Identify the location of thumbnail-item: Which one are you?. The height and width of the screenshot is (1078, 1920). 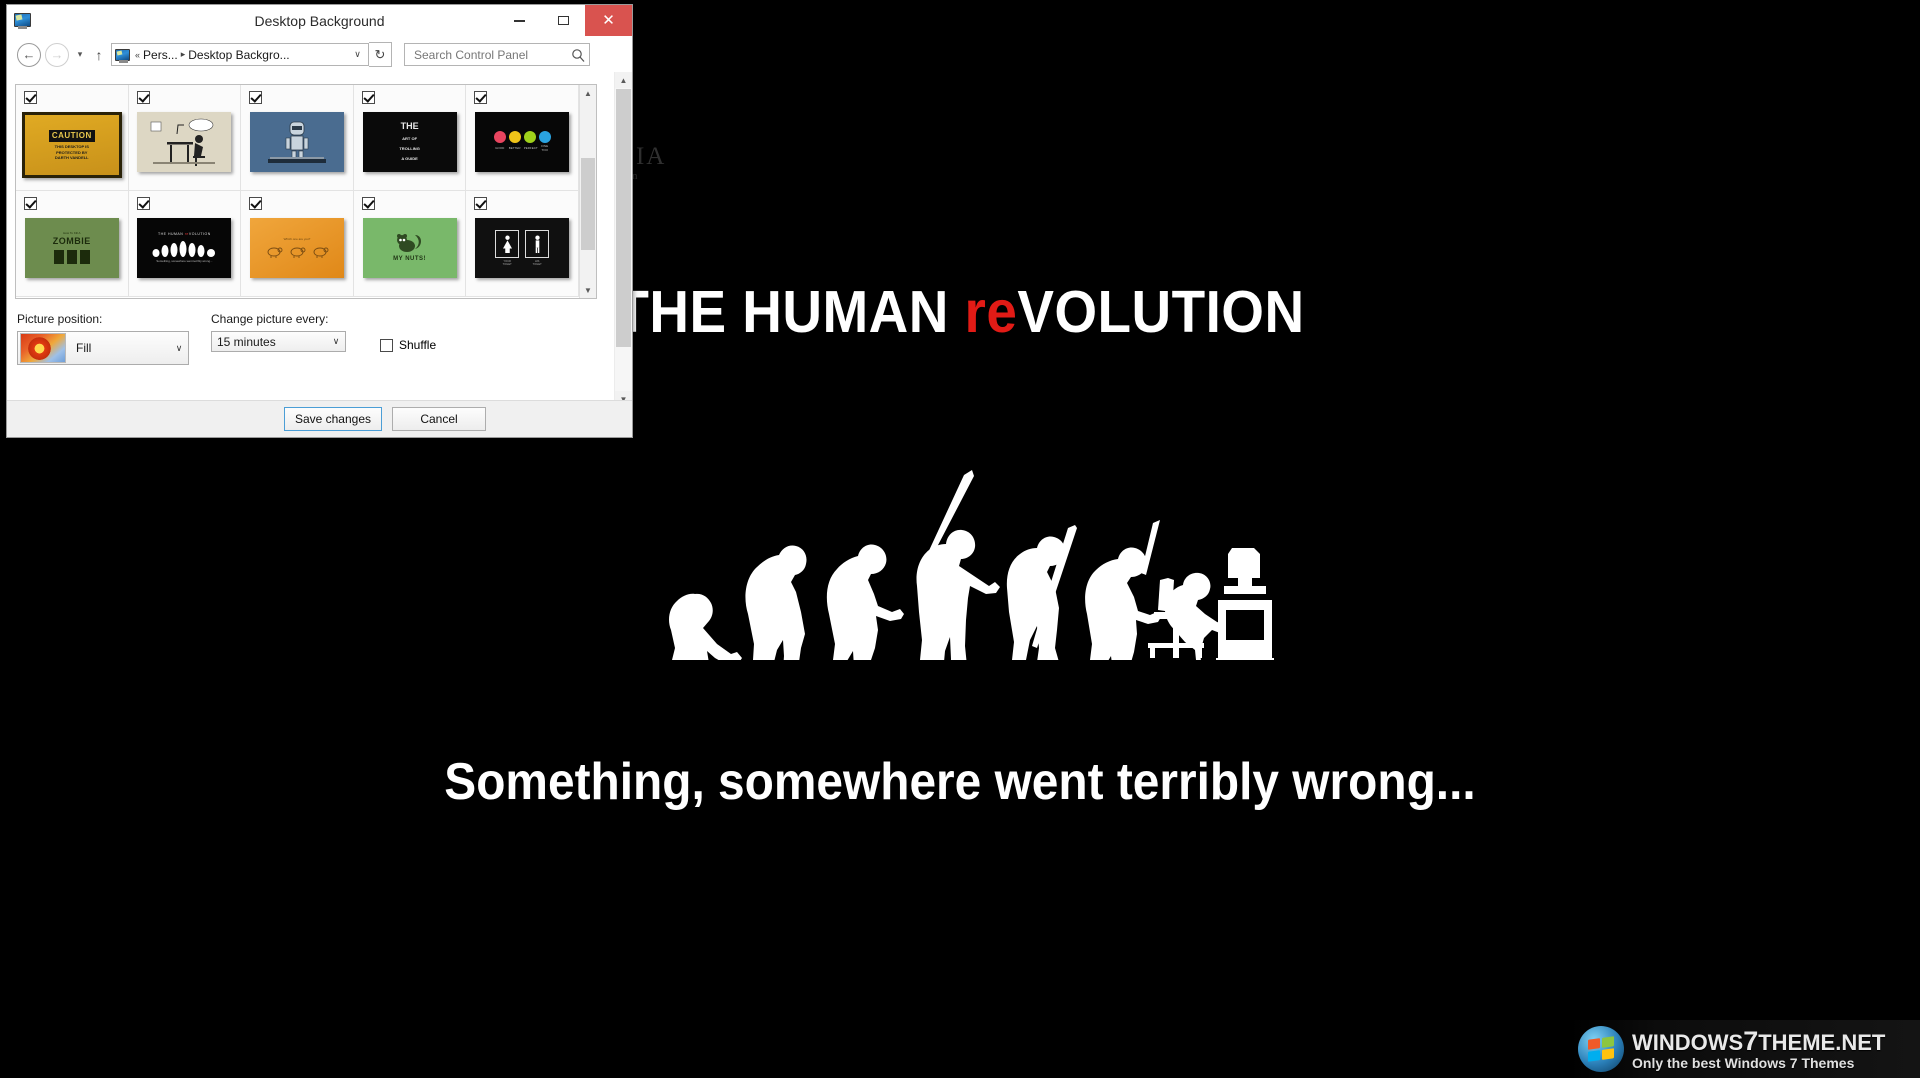
(297, 244).